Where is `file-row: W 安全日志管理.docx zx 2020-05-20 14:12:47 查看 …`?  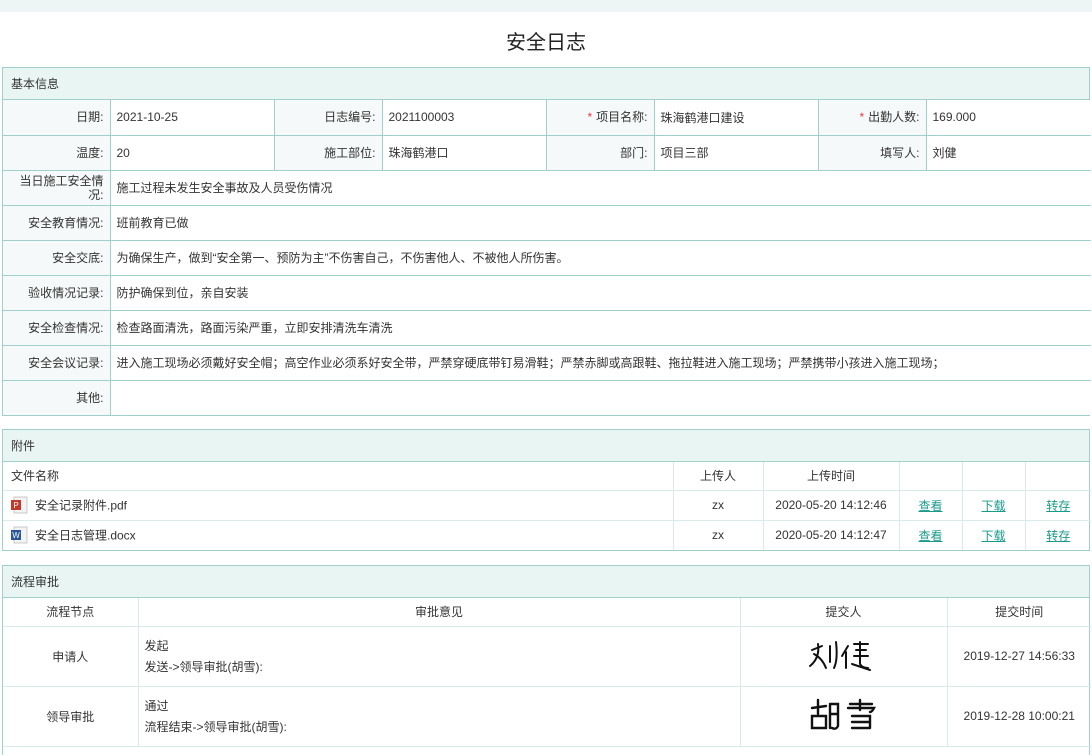
file-row: W 安全日志管理.docx zx 2020-05-20 14:12:47 查看 … is located at coordinates (547, 535).